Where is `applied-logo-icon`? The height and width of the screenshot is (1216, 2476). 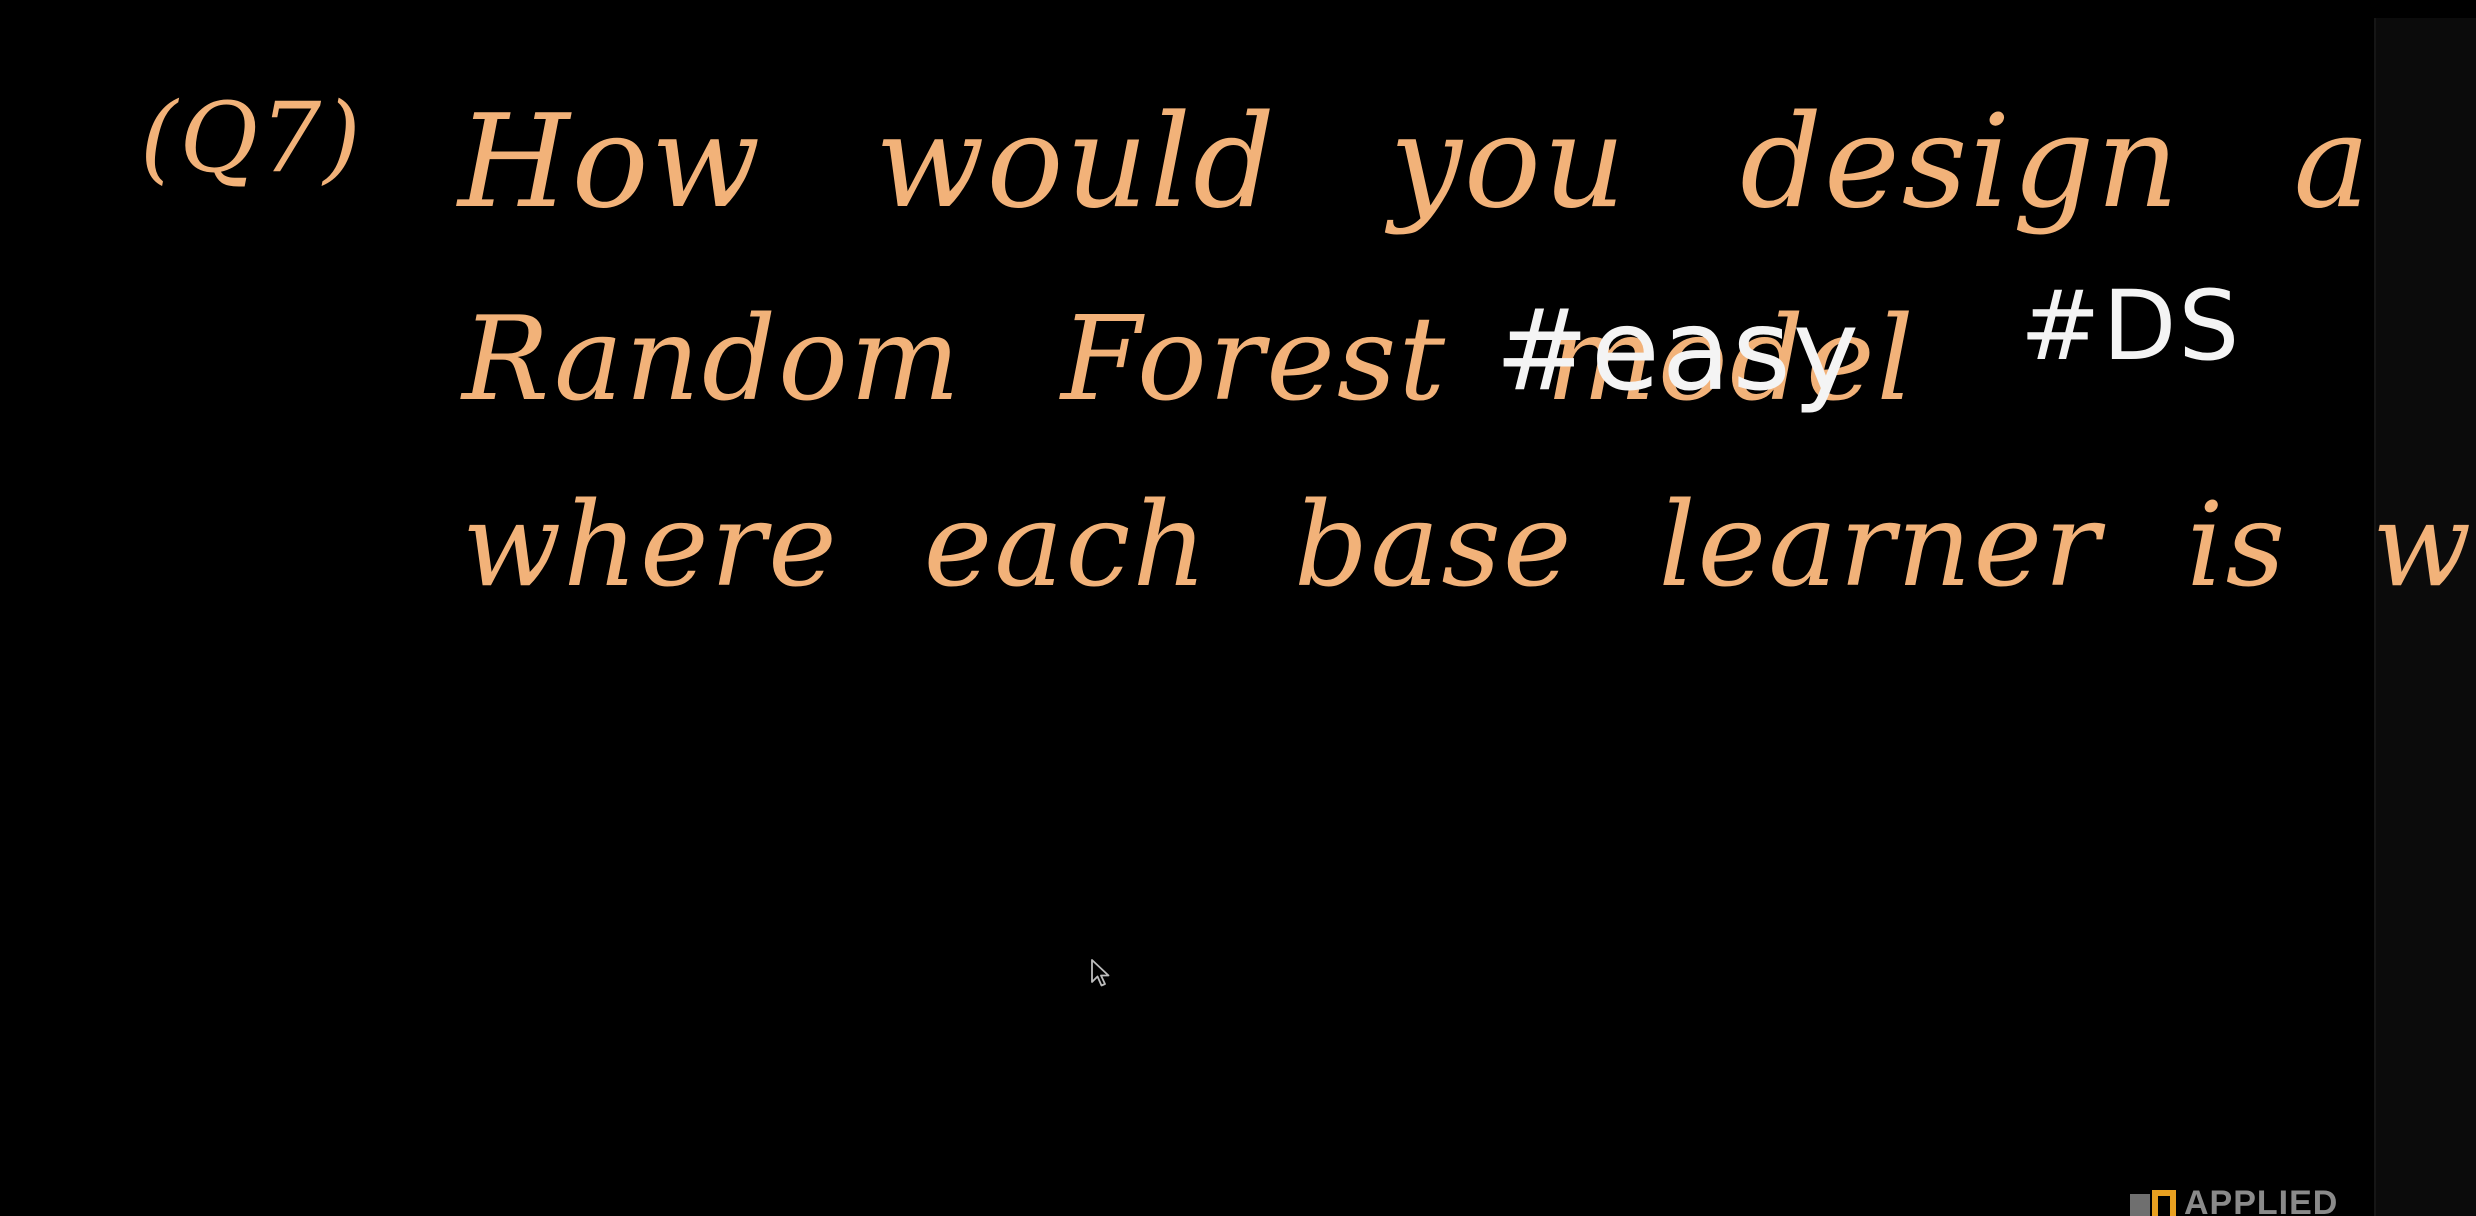
applied-logo-icon is located at coordinates (2153, 1203).